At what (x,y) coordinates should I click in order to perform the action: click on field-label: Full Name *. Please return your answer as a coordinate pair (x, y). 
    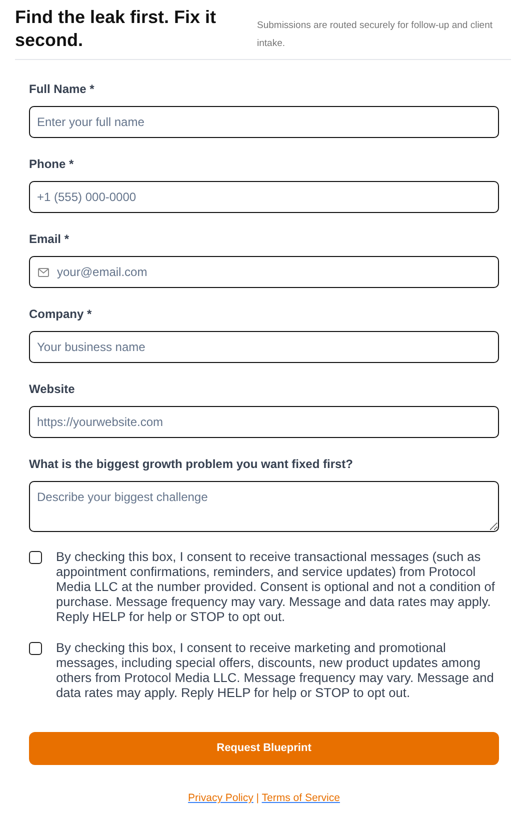
    Looking at the image, I should click on (62, 89).